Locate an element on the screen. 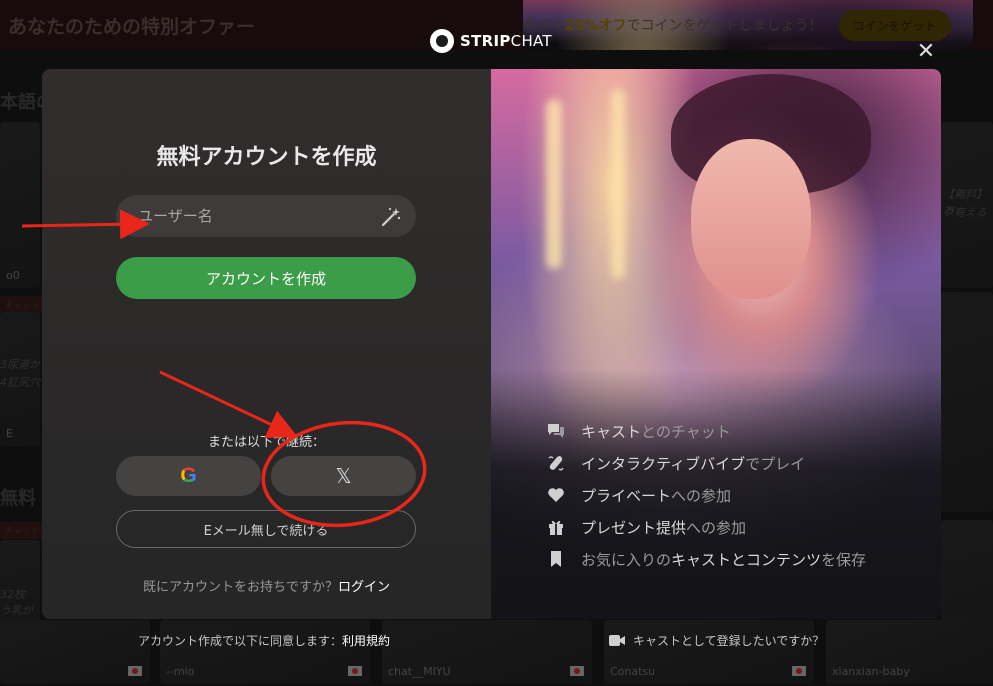 The image size is (993, 686). x-login-button: 𝕏 is located at coordinates (343, 476).